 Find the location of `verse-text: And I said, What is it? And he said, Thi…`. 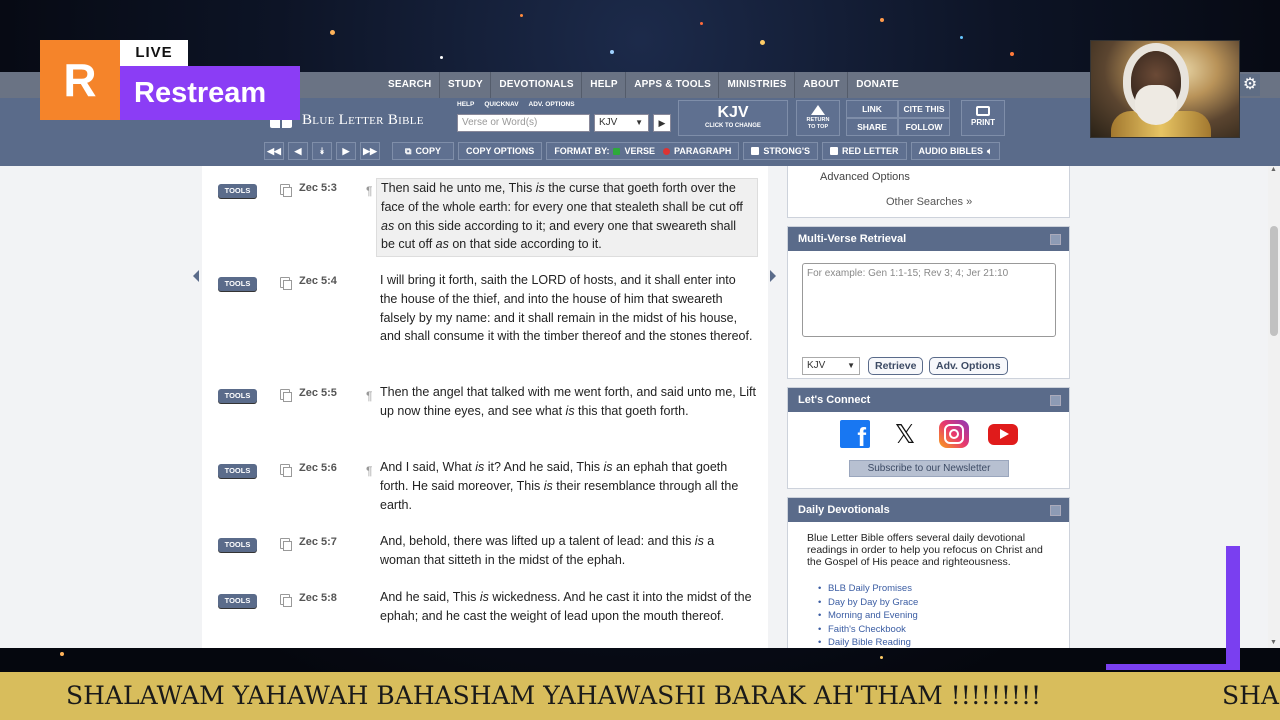

verse-text: And I said, What is it? And he said, Thi… is located at coordinates (559, 486).